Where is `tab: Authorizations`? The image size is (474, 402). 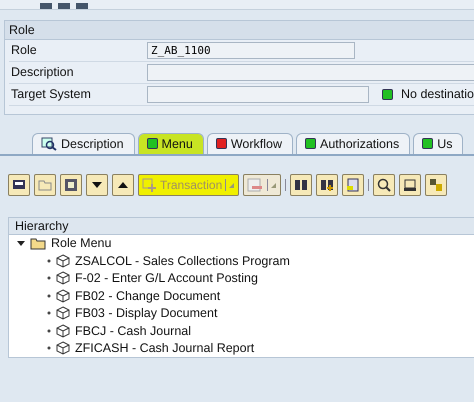 tab: Authorizations is located at coordinates (353, 143).